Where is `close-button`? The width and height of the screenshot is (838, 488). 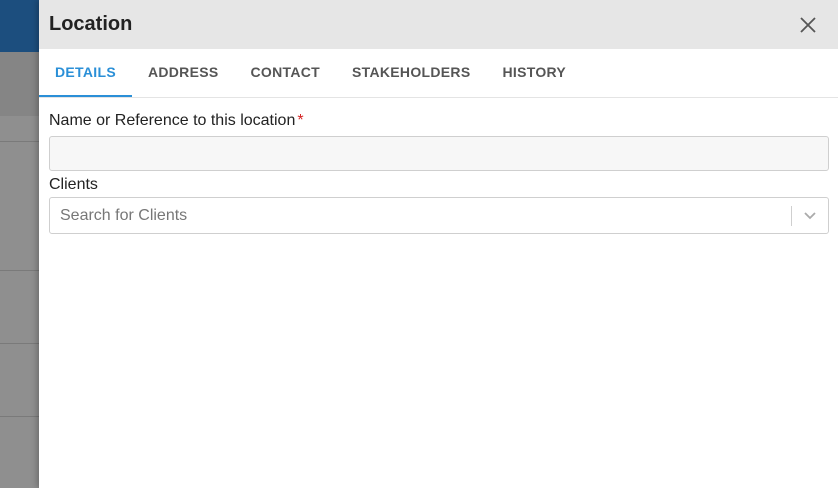
close-button is located at coordinates (808, 25).